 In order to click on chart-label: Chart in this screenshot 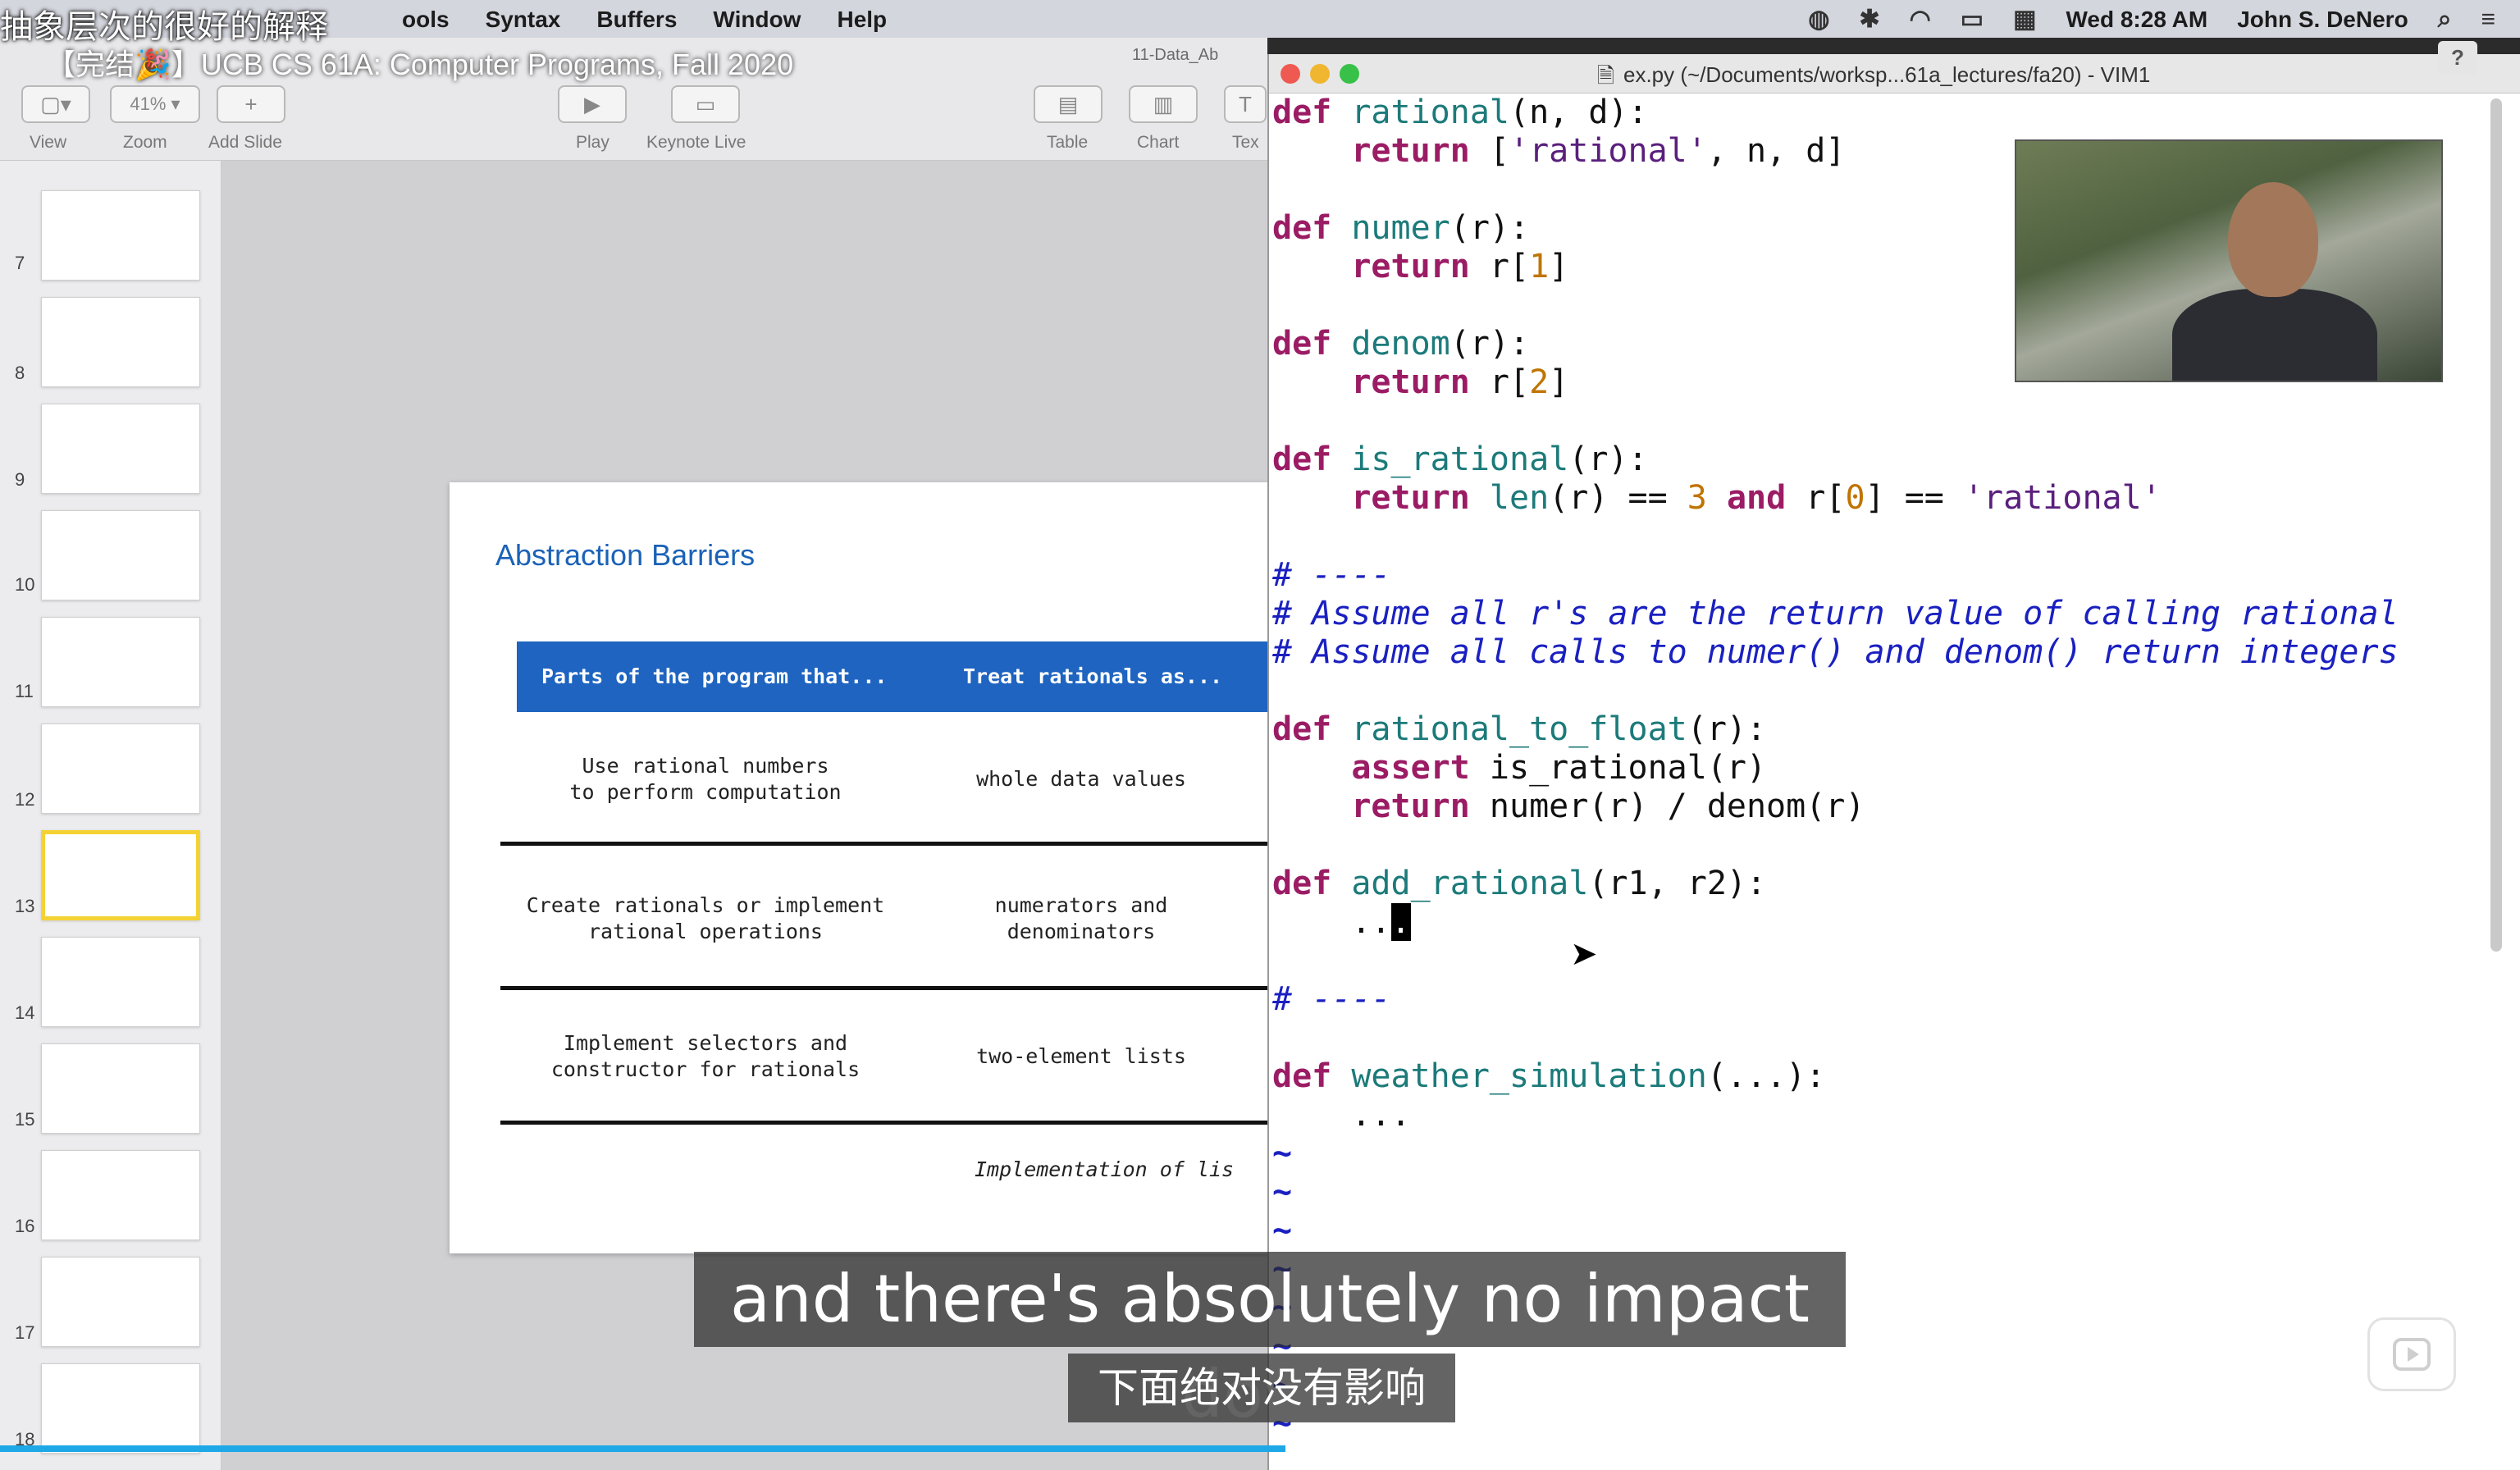, I will do `click(1159, 142)`.